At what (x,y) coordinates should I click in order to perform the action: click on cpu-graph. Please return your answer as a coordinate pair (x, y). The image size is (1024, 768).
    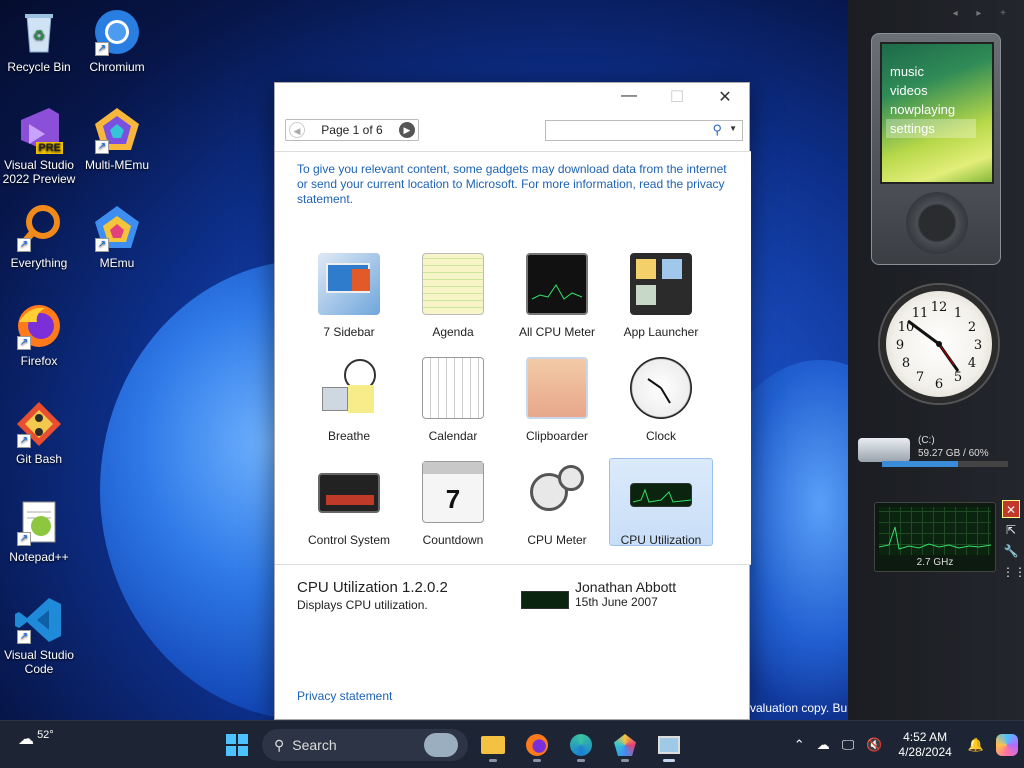
    Looking at the image, I should click on (935, 531).